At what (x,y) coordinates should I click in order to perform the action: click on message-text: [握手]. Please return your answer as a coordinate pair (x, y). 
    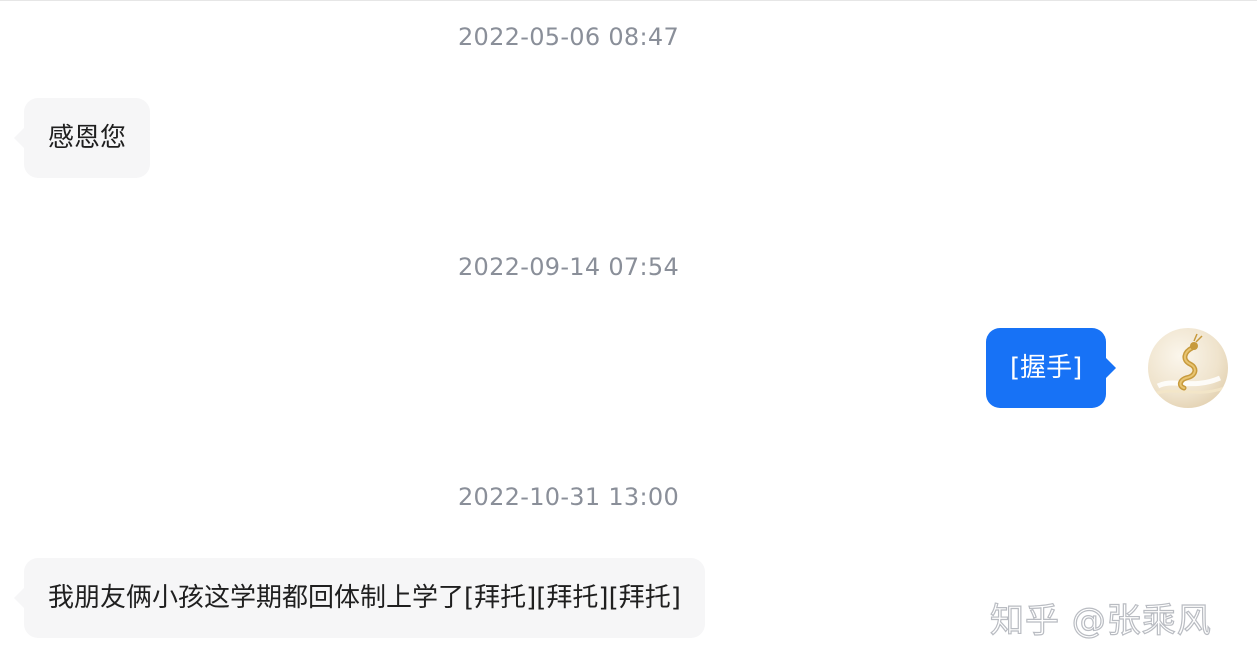
    Looking at the image, I should click on (1046, 368).